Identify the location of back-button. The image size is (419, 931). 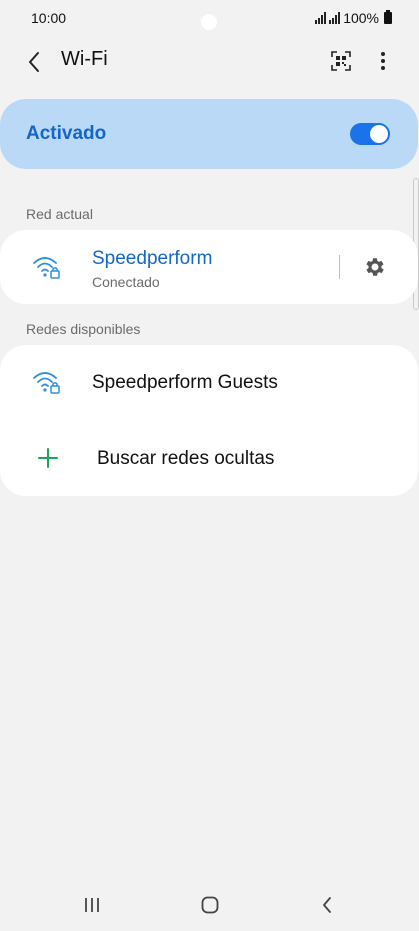
(34, 62).